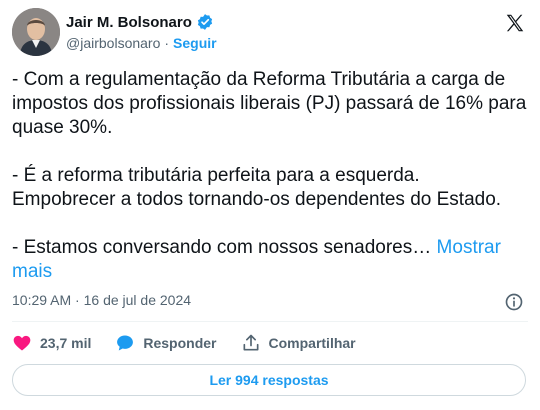  What do you see at coordinates (251, 343) in the screenshot?
I see `share-icon` at bounding box center [251, 343].